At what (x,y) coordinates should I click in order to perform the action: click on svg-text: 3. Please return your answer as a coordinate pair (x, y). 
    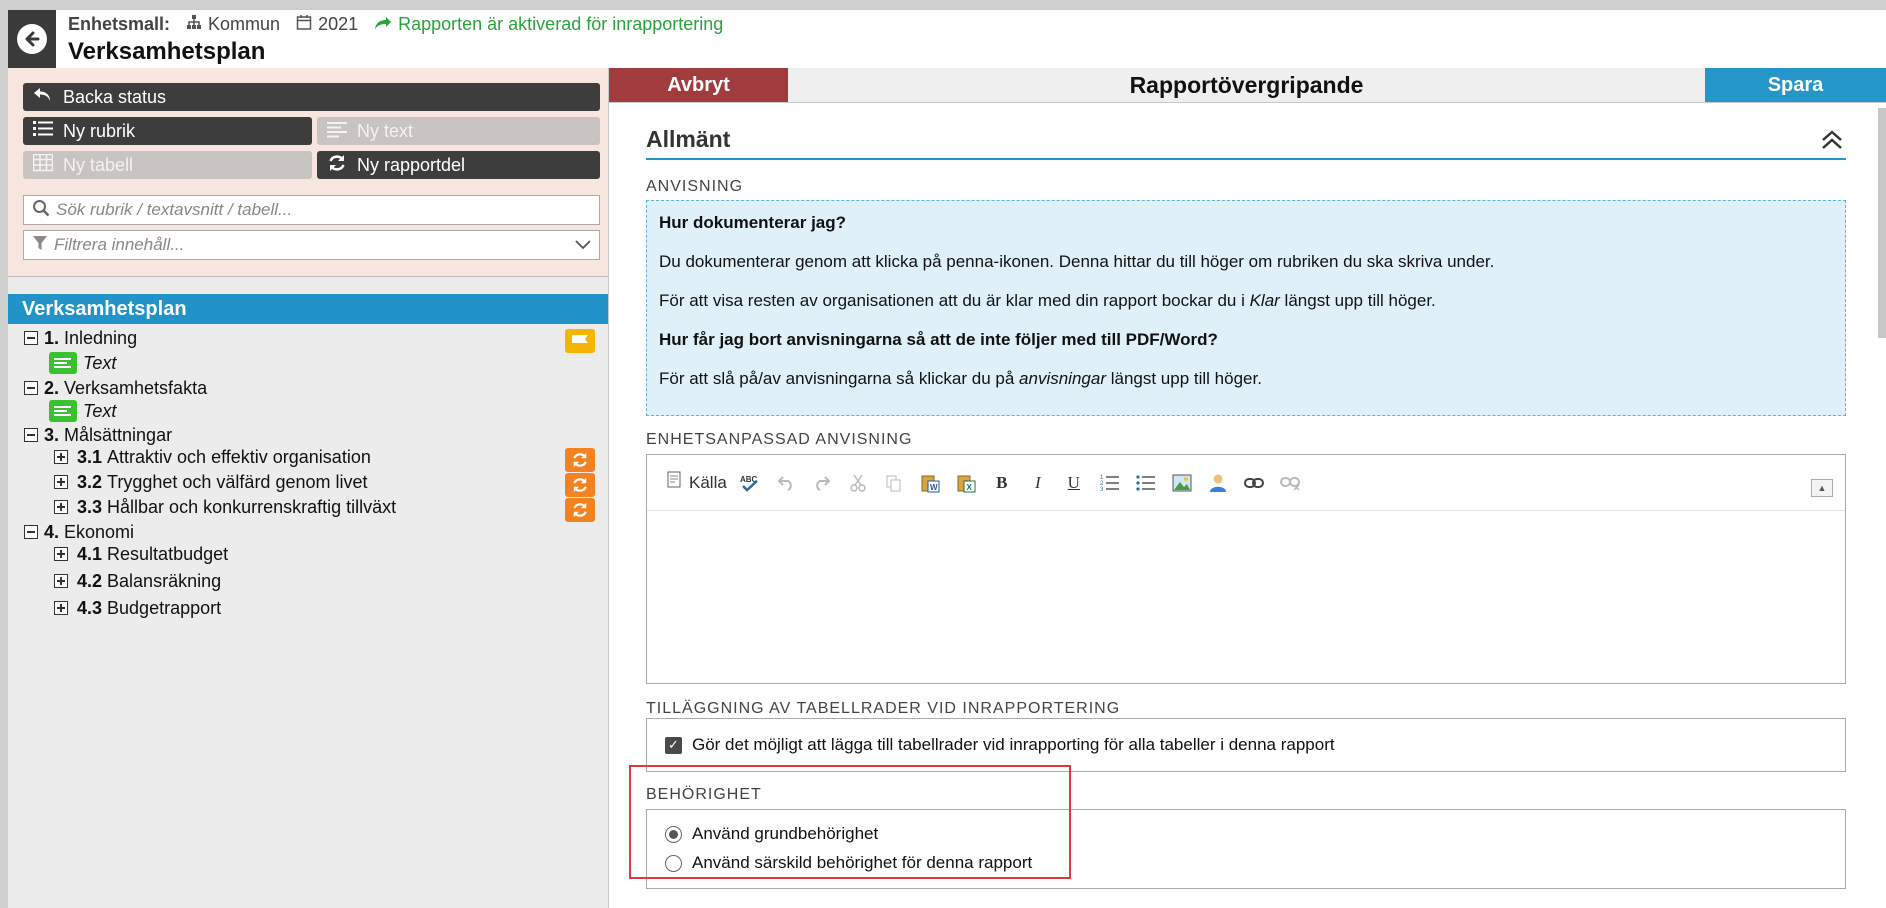
    Looking at the image, I should click on (1102, 490).